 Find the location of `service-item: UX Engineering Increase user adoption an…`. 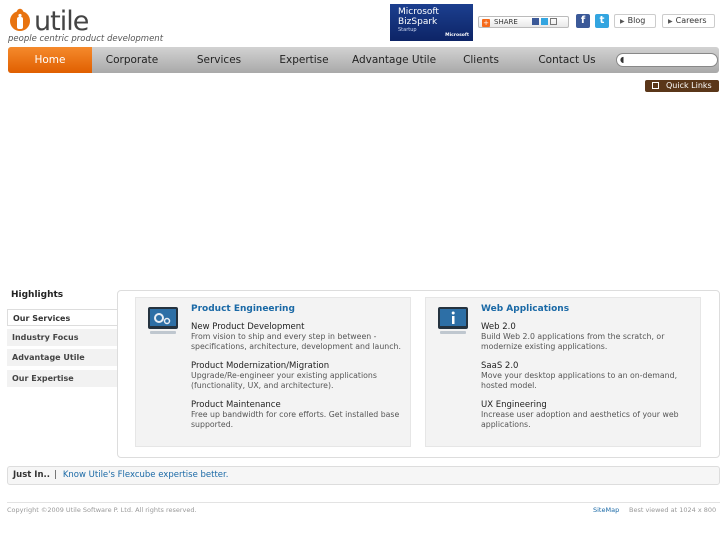

service-item: UX Engineering Increase user adoption an… is located at coordinates (586, 415).